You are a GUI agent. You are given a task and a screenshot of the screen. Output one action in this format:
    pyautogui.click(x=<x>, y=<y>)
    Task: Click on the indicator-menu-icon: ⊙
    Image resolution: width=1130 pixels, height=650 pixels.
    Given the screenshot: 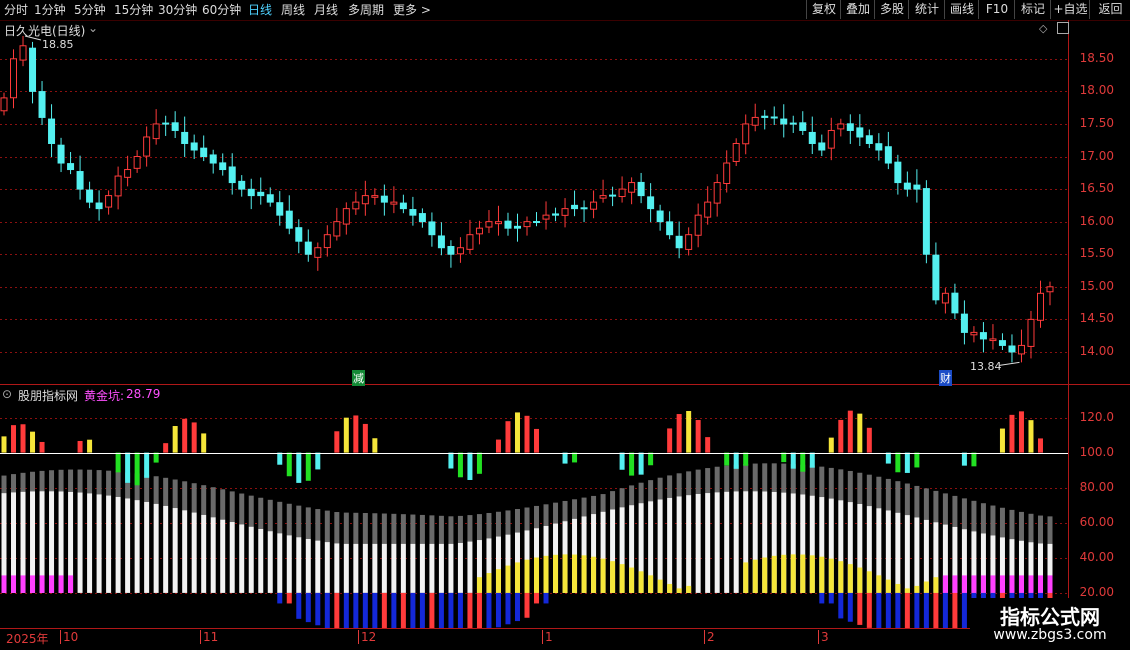 What is the action you would take?
    pyautogui.click(x=7, y=394)
    